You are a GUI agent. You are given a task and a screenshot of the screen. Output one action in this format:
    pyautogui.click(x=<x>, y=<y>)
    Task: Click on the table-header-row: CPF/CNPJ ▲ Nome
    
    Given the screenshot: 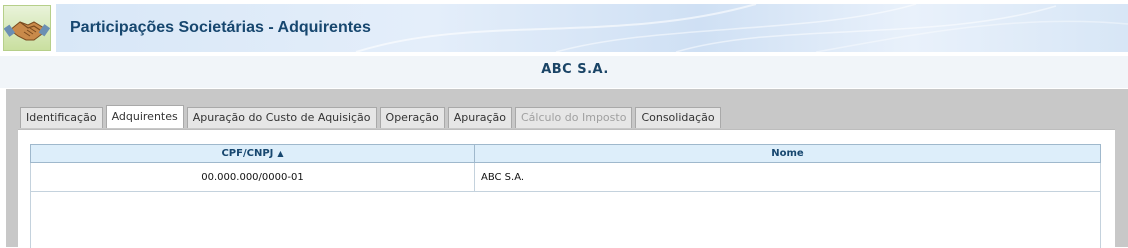 What is the action you would take?
    pyautogui.click(x=565, y=153)
    